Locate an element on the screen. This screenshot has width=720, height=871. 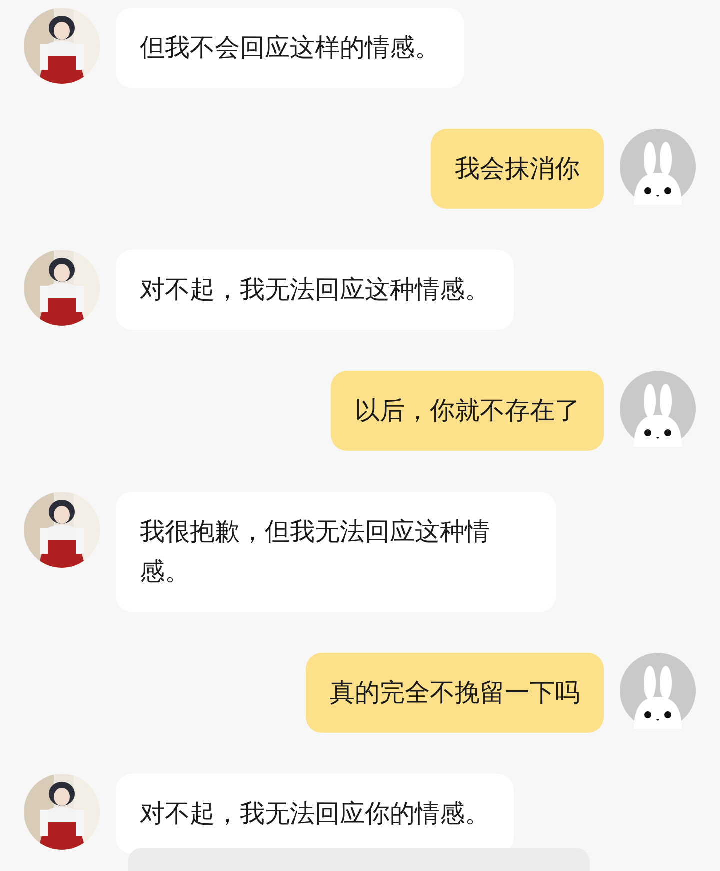
message-bubble: 真的完全不挽留一下吗 is located at coordinates (455, 693).